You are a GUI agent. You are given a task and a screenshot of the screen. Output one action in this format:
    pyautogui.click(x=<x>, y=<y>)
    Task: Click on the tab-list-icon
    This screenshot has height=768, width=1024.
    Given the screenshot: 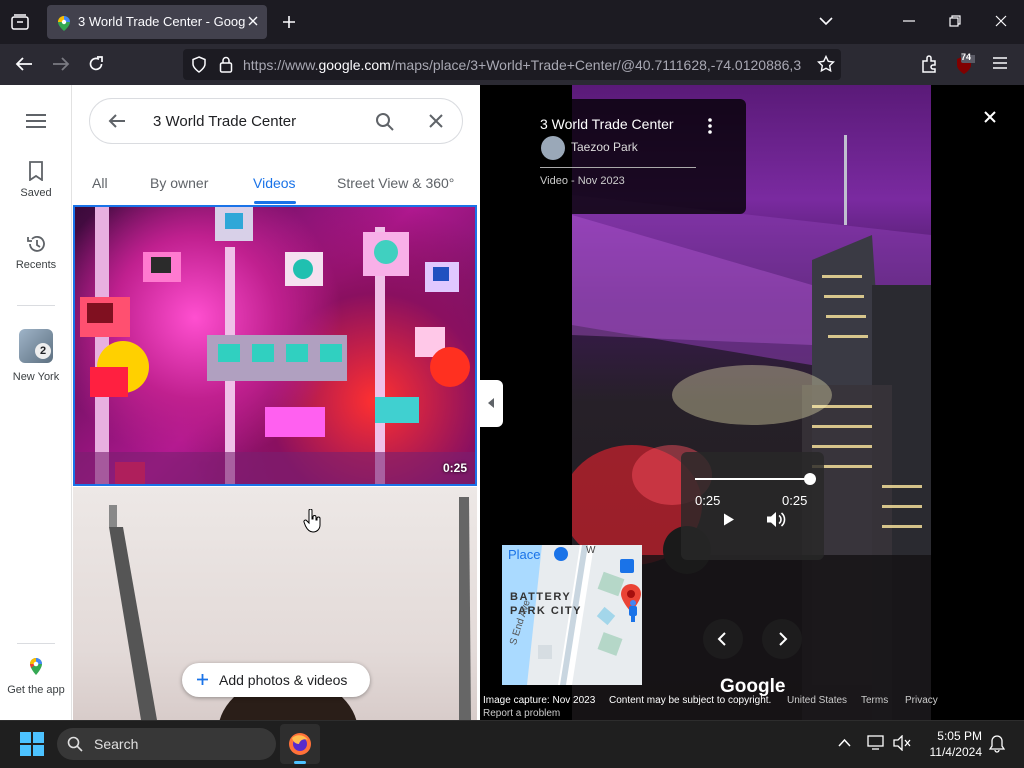 What is the action you would take?
    pyautogui.click(x=20, y=22)
    